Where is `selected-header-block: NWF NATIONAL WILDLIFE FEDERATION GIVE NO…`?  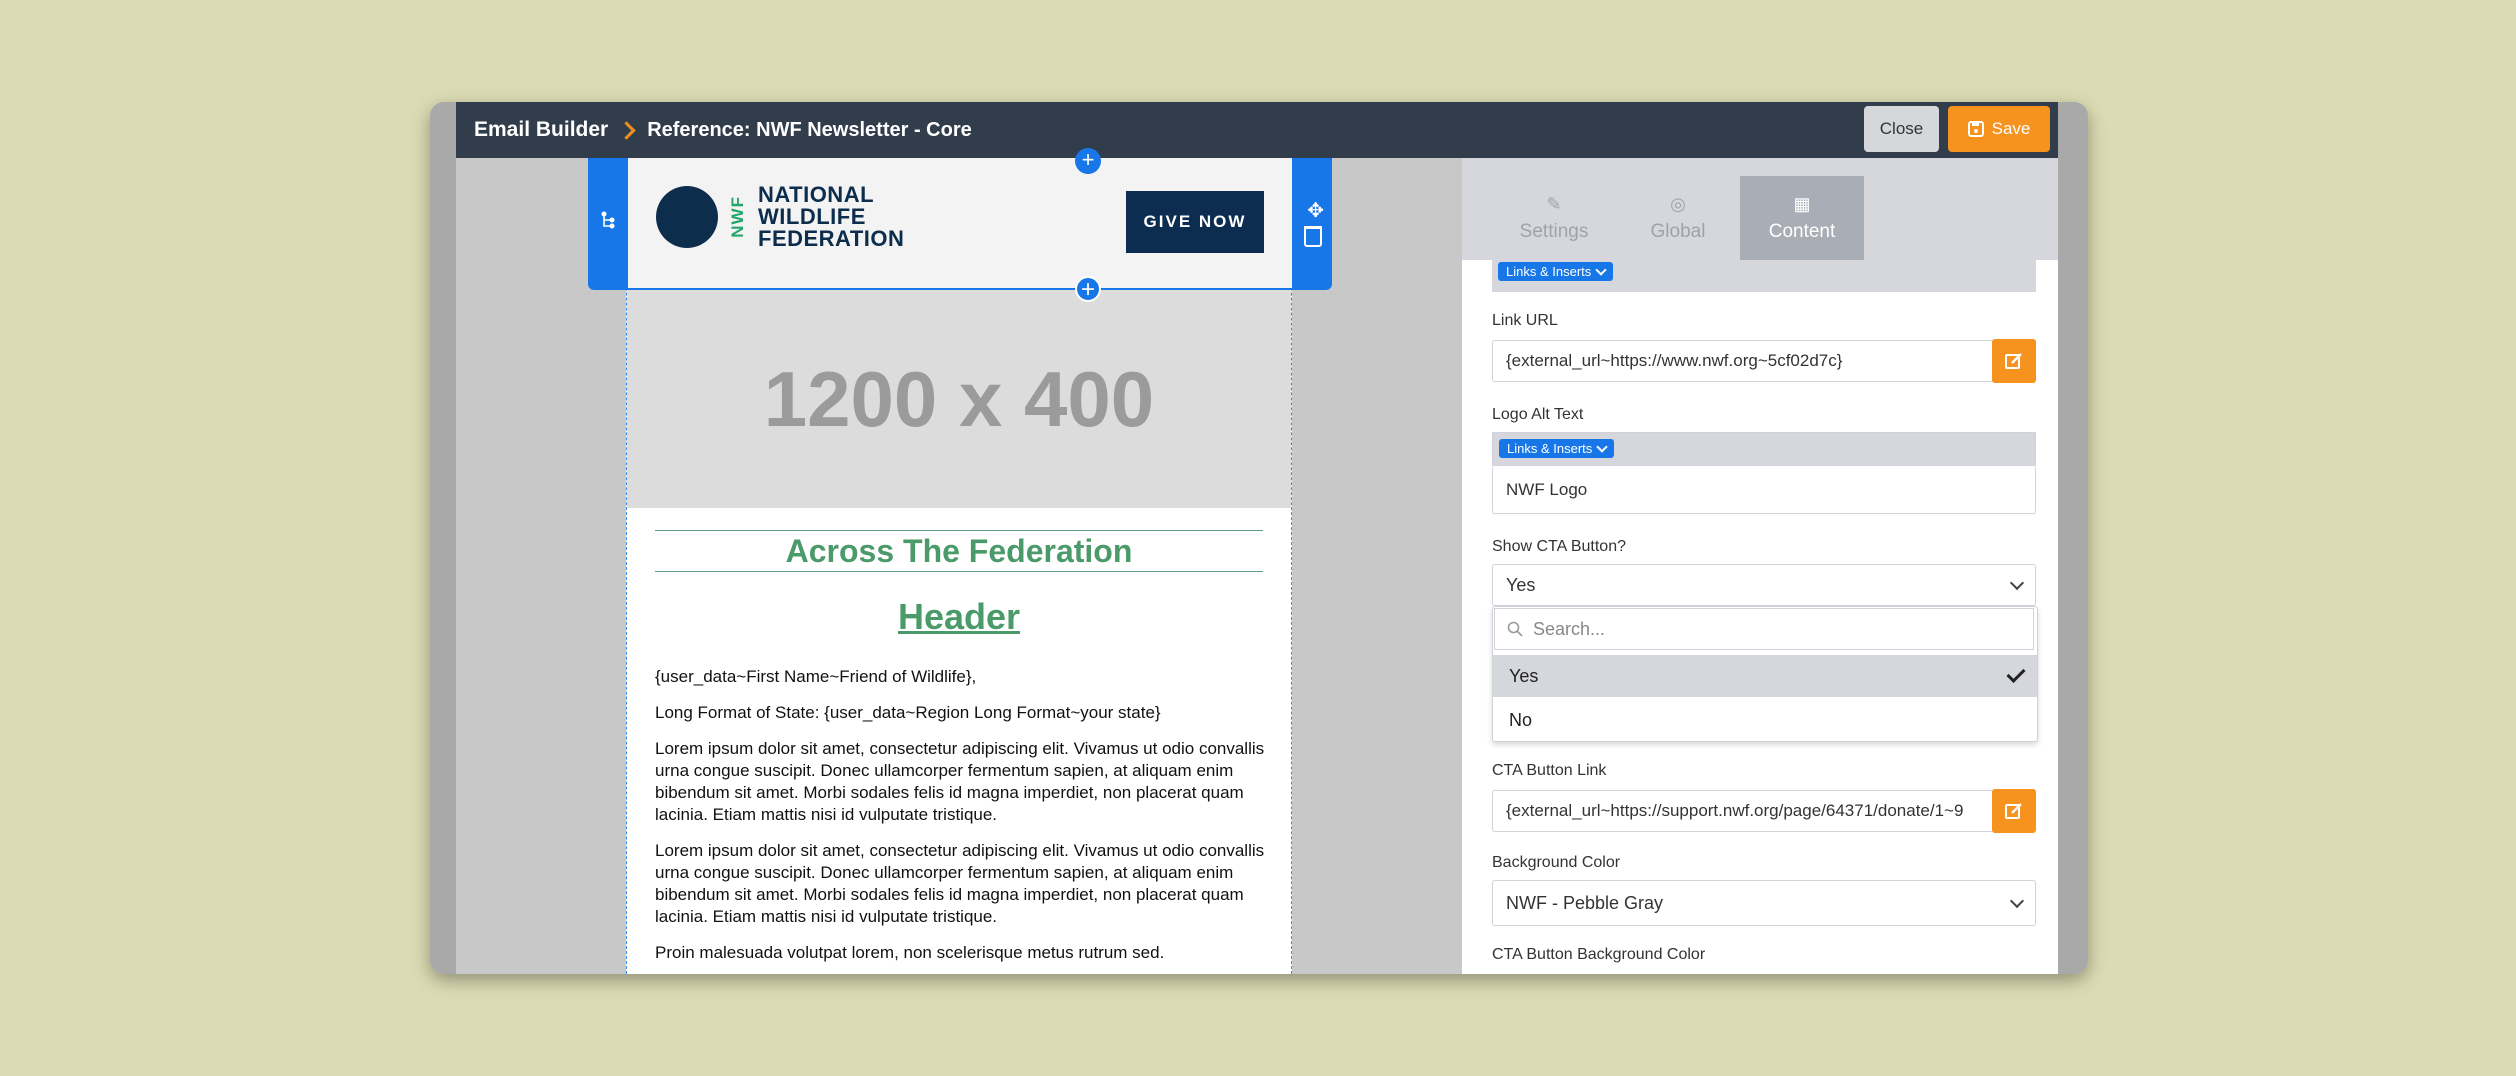
selected-header-block: NWF NATIONAL WILDLIFE FEDERATION GIVE NO… is located at coordinates (960, 225).